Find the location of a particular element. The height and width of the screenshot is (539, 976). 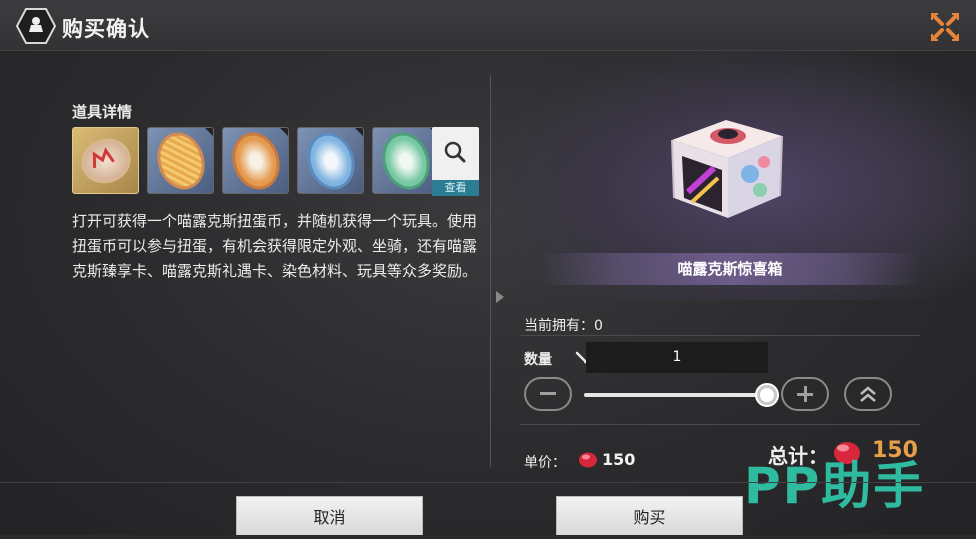

thumbnail-gold-coin is located at coordinates (180, 160).